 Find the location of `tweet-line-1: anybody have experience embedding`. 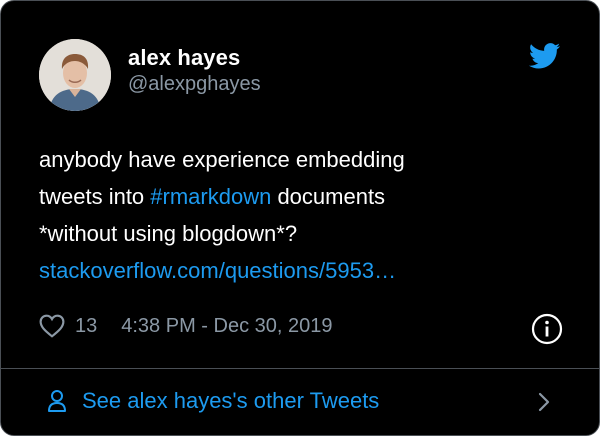

tweet-line-1: anybody have experience embedding is located at coordinates (222, 159).